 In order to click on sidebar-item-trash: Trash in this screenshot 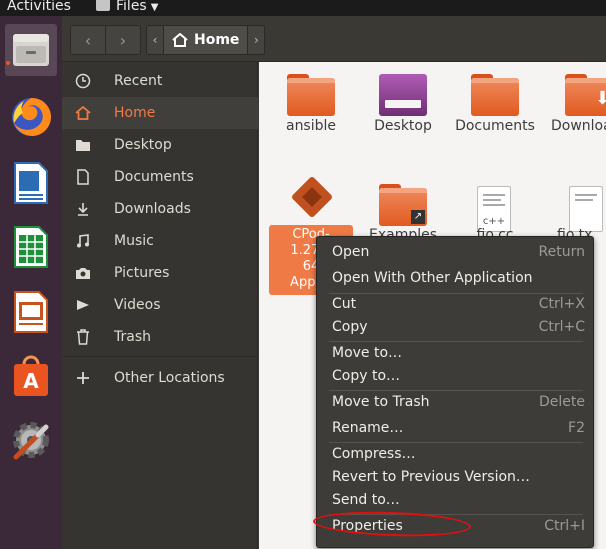, I will do `click(160, 337)`.